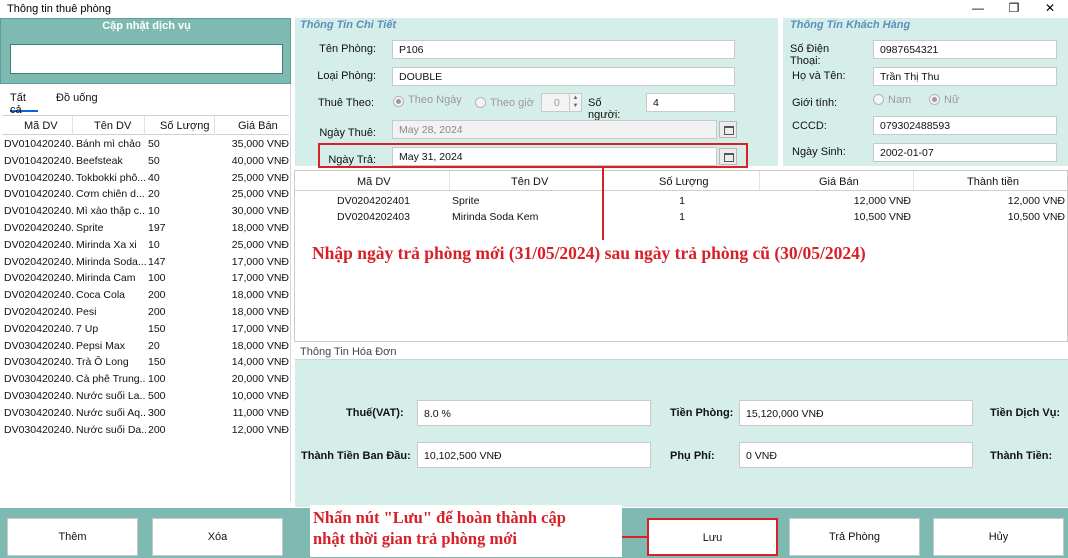 Image resolution: width=1068 pixels, height=558 pixels. Describe the element at coordinates (157, 395) in the screenshot. I see `cell-qty: 500` at that location.